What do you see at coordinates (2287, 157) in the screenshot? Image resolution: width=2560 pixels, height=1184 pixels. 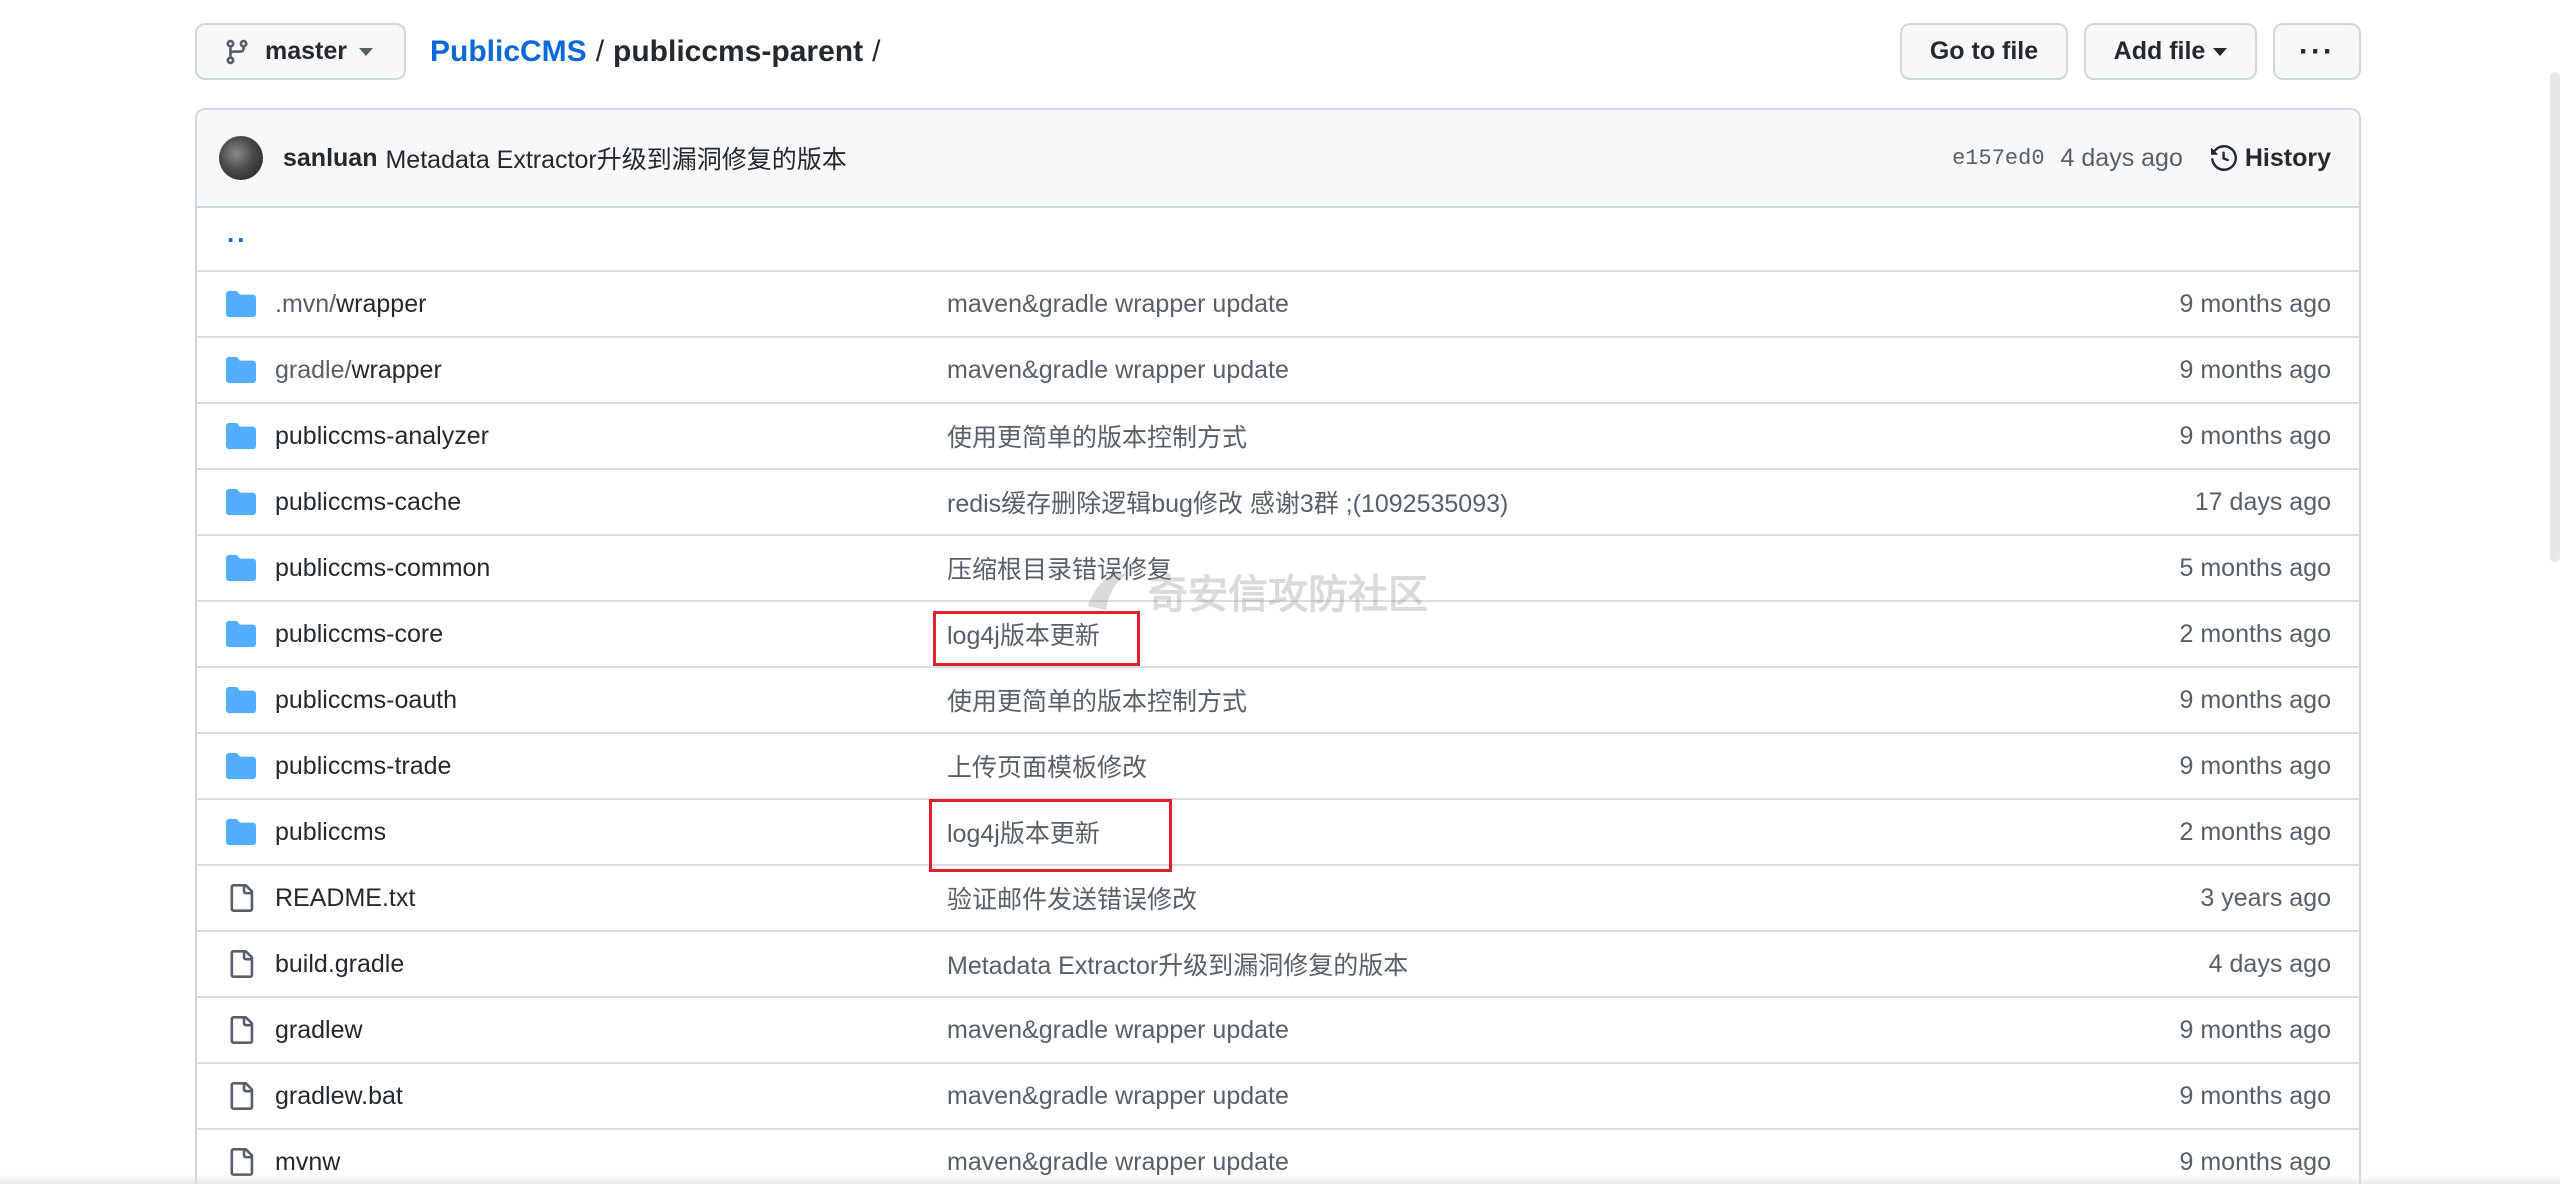 I see `history-label: History` at bounding box center [2287, 157].